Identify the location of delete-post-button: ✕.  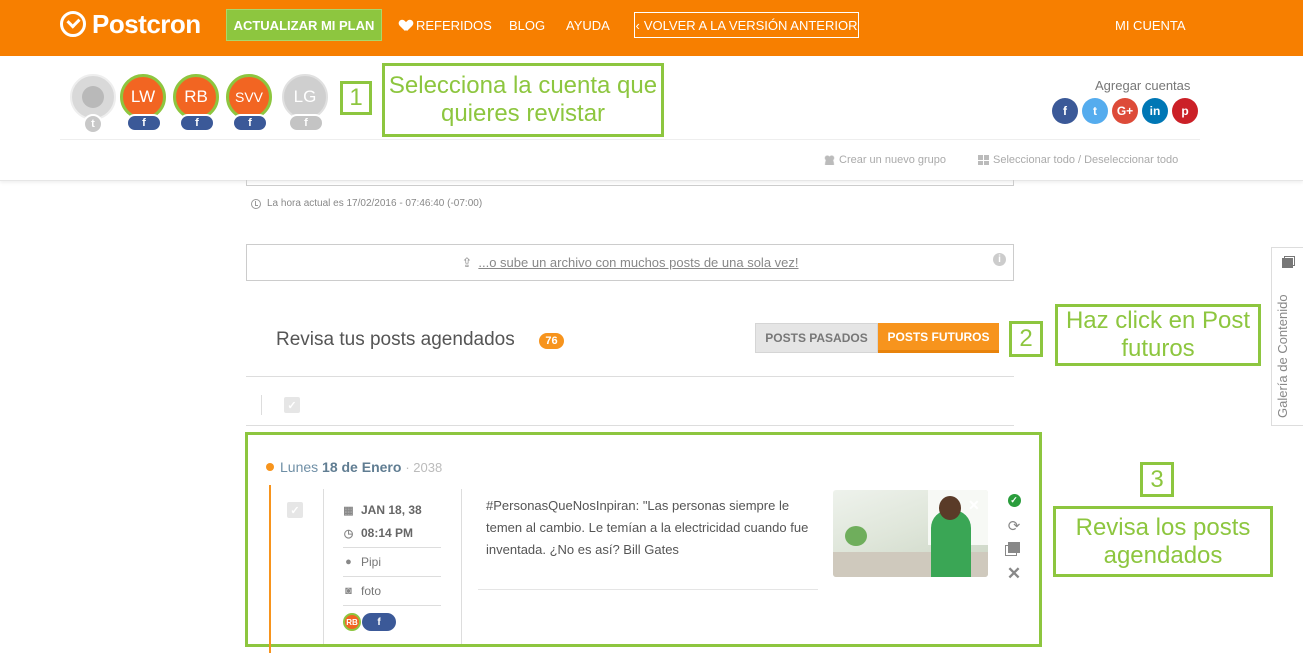
(1014, 574).